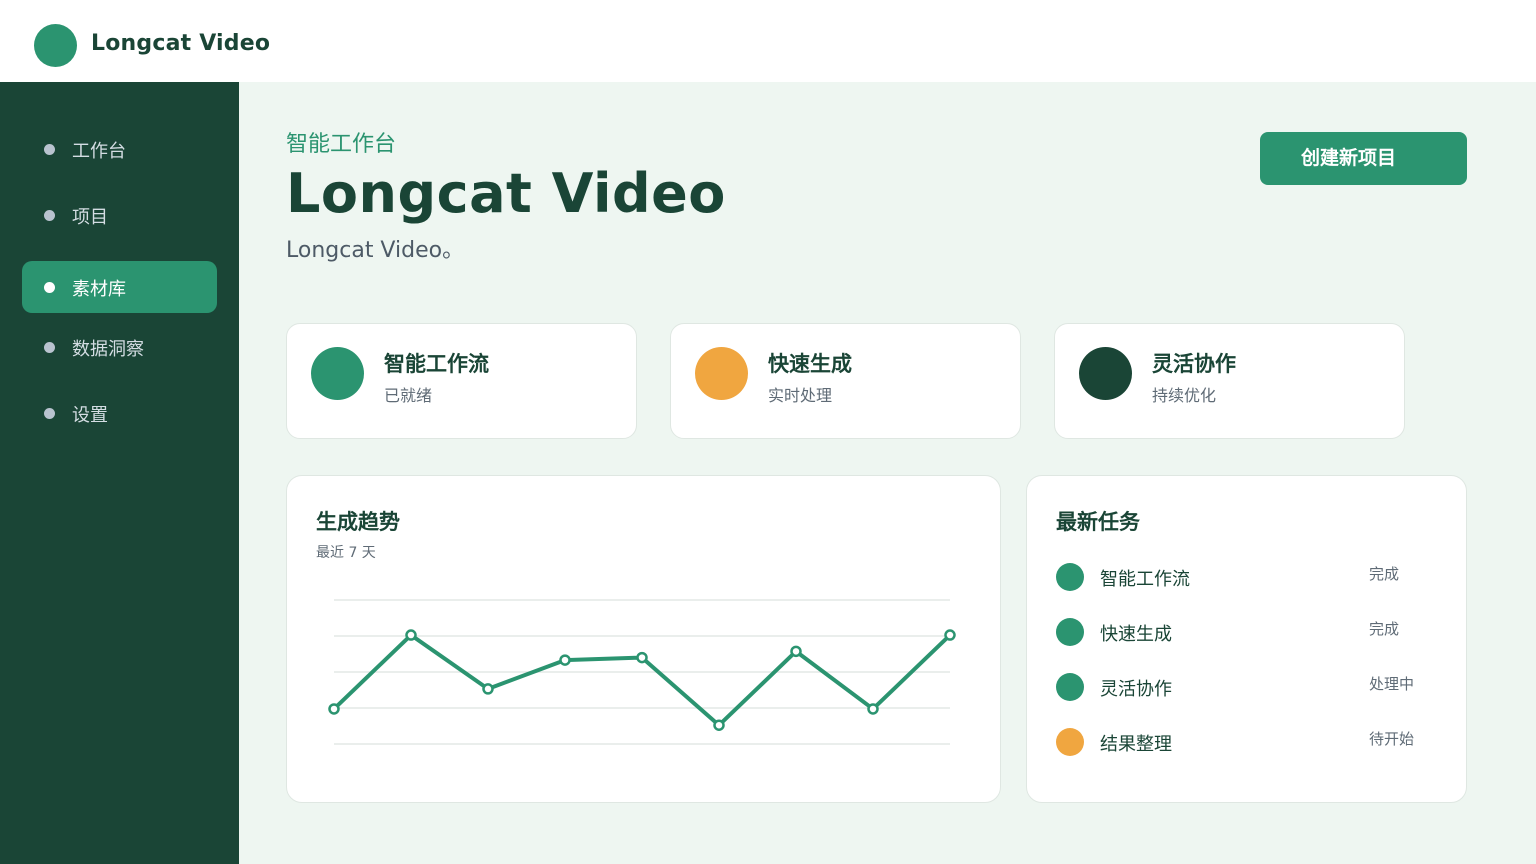 This screenshot has width=1536, height=864. What do you see at coordinates (800, 395) in the screenshot?
I see `stat-subtitle: 实时处理` at bounding box center [800, 395].